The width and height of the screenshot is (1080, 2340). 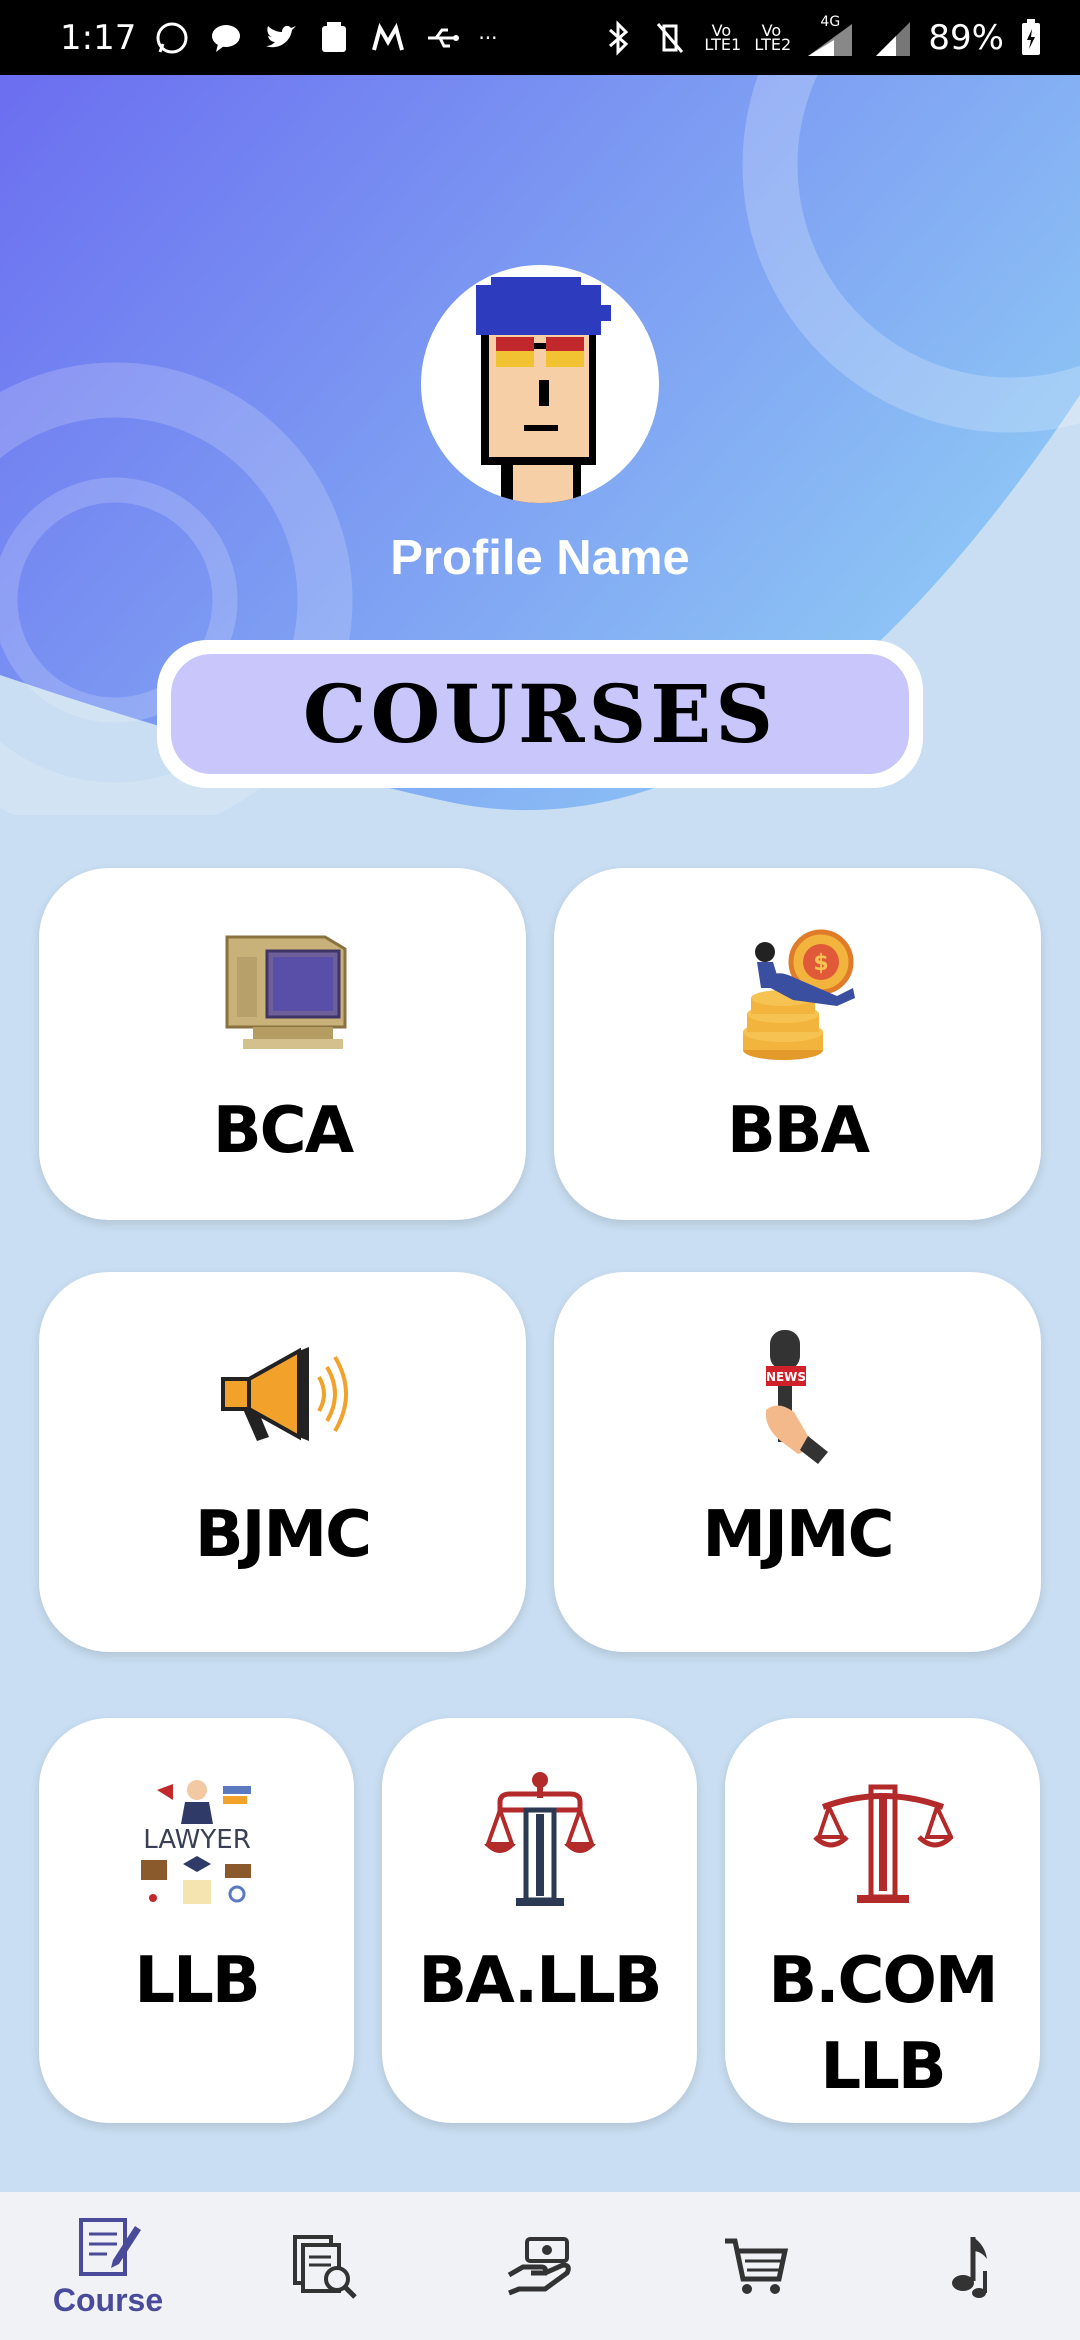 What do you see at coordinates (723, 37) in the screenshot?
I see `volte1-label: Vo LTE1` at bounding box center [723, 37].